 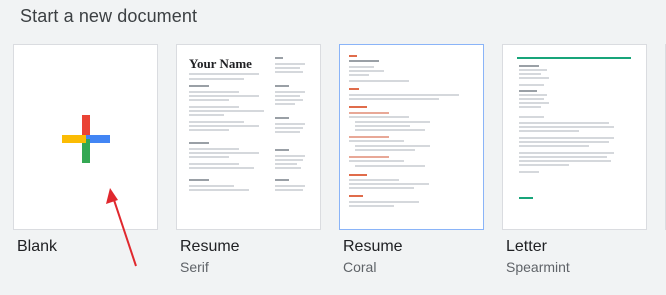 I want to click on template-resume-serif: Your Name, so click(x=248, y=137).